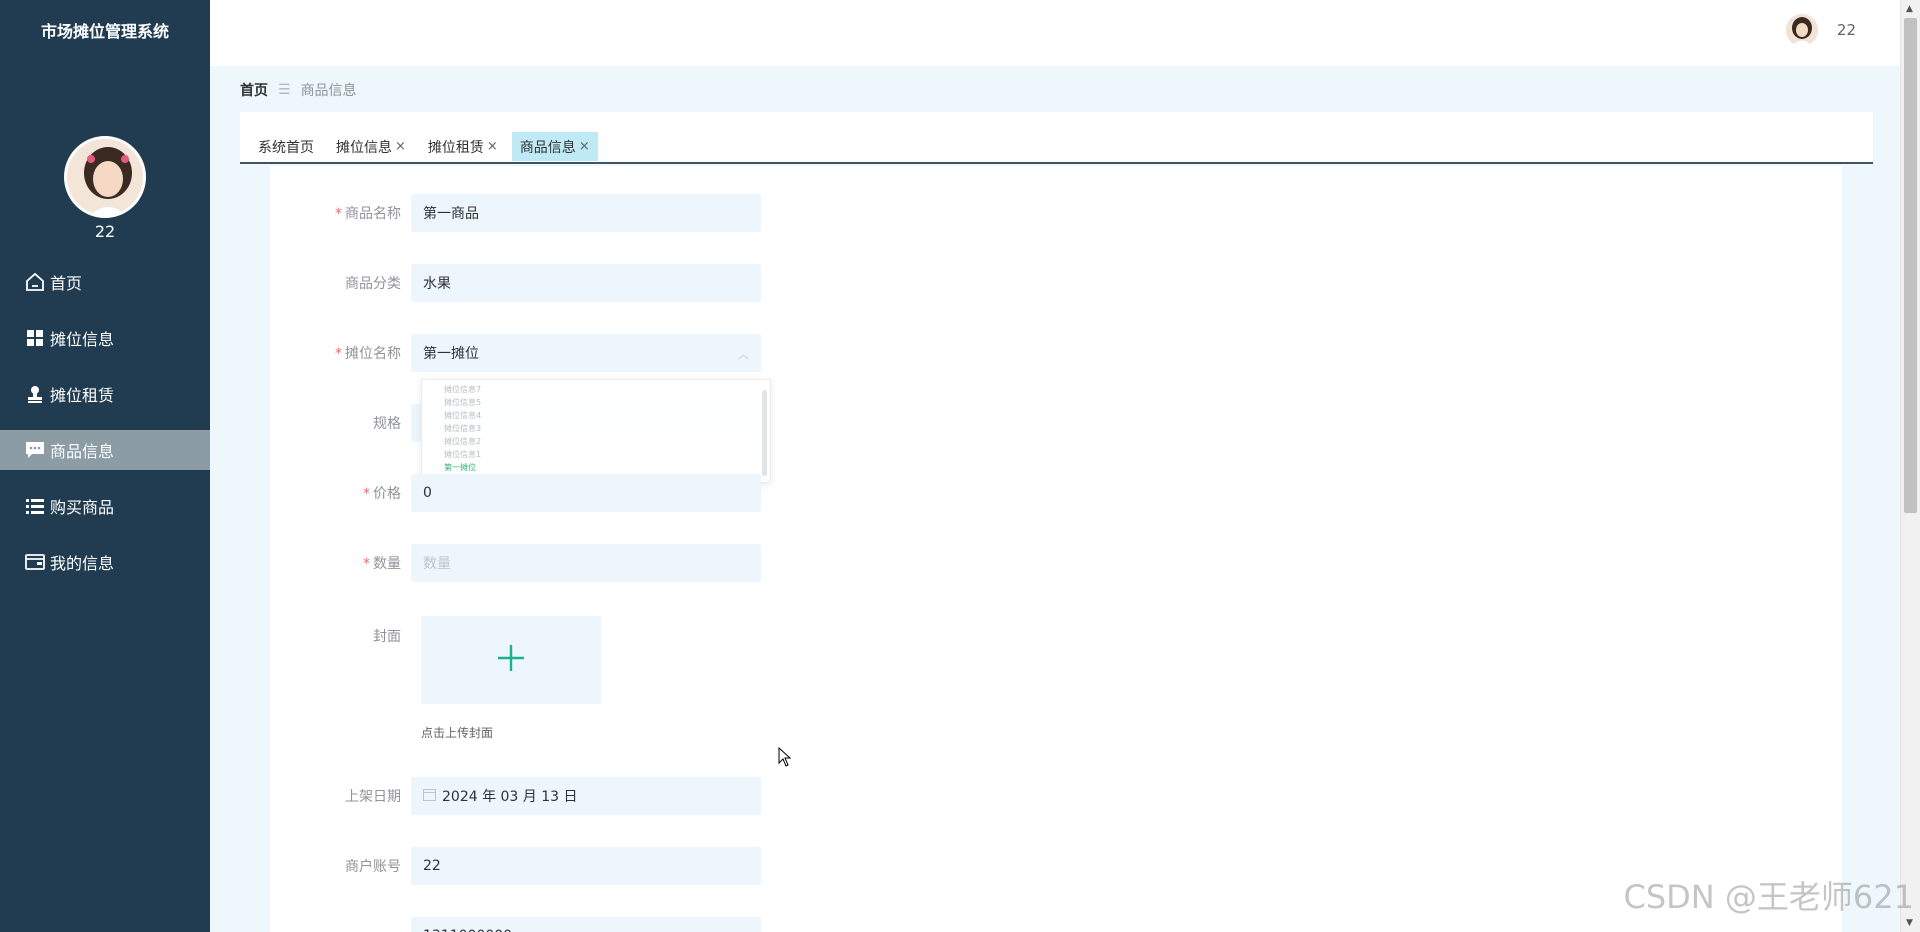 The height and width of the screenshot is (932, 1920). Describe the element at coordinates (1802, 30) in the screenshot. I see `header-avatar` at that location.